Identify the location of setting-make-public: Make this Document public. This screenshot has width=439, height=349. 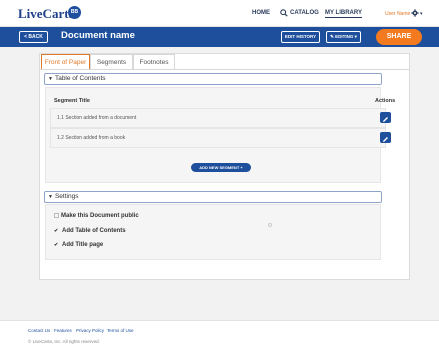
(96, 216).